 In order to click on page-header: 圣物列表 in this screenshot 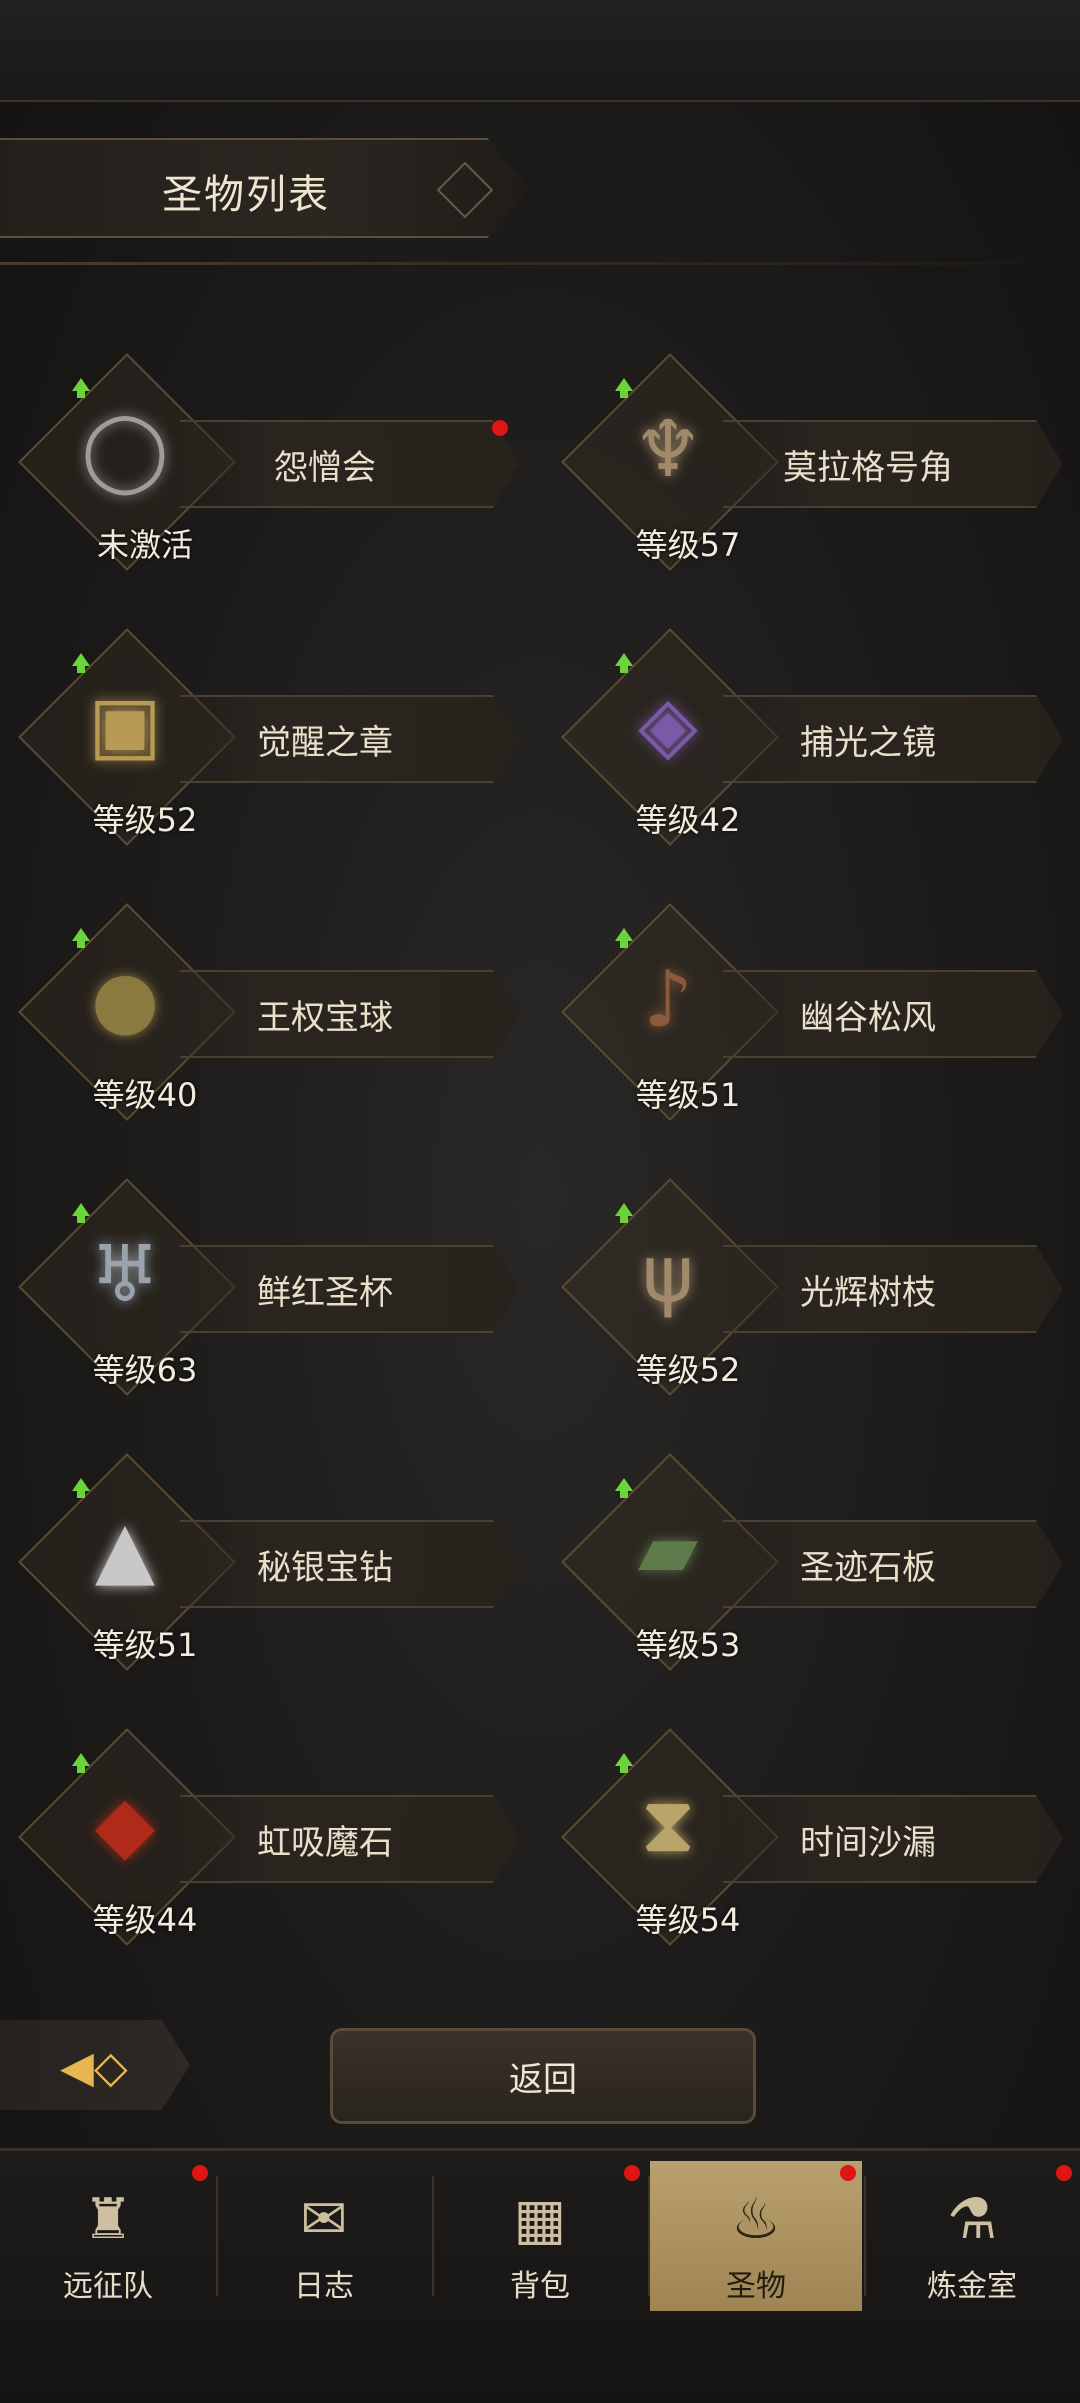, I will do `click(265, 188)`.